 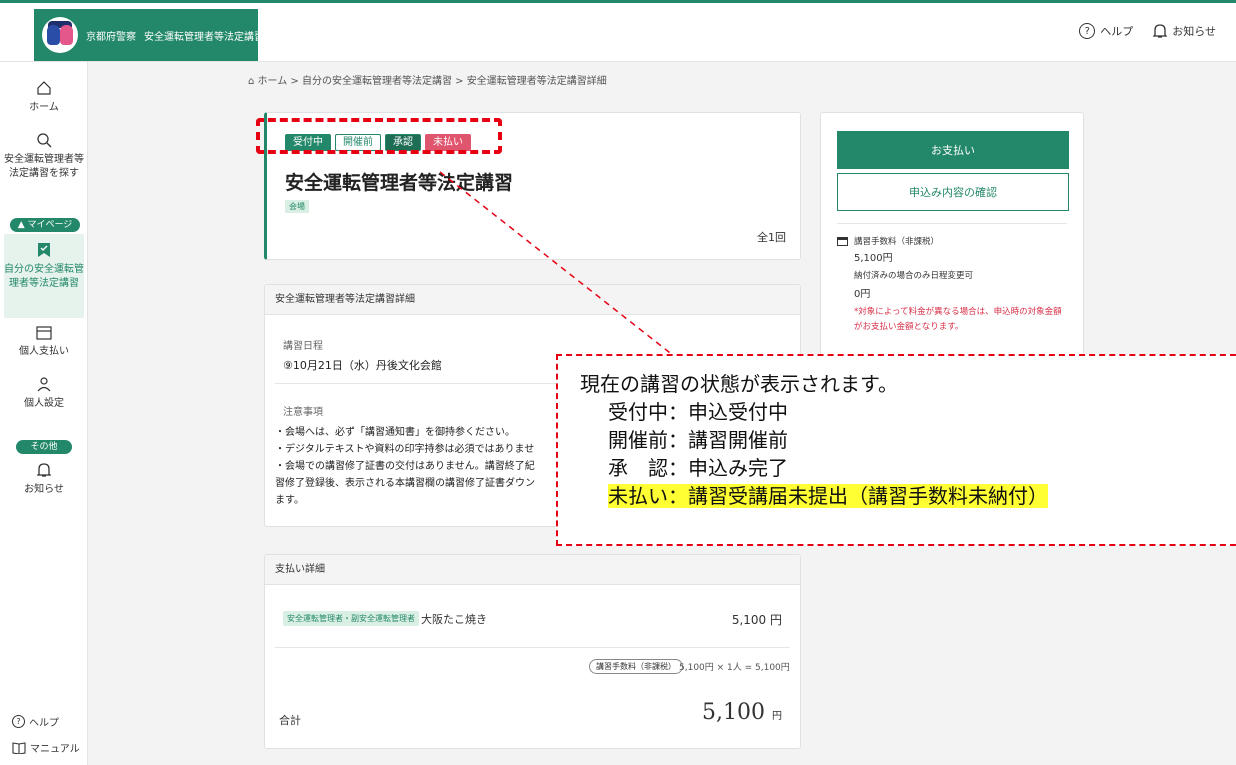 I want to click on callout-line-highlighted: 未払い：講習受講届未提出（講習手数料未納付）, so click(x=908, y=496).